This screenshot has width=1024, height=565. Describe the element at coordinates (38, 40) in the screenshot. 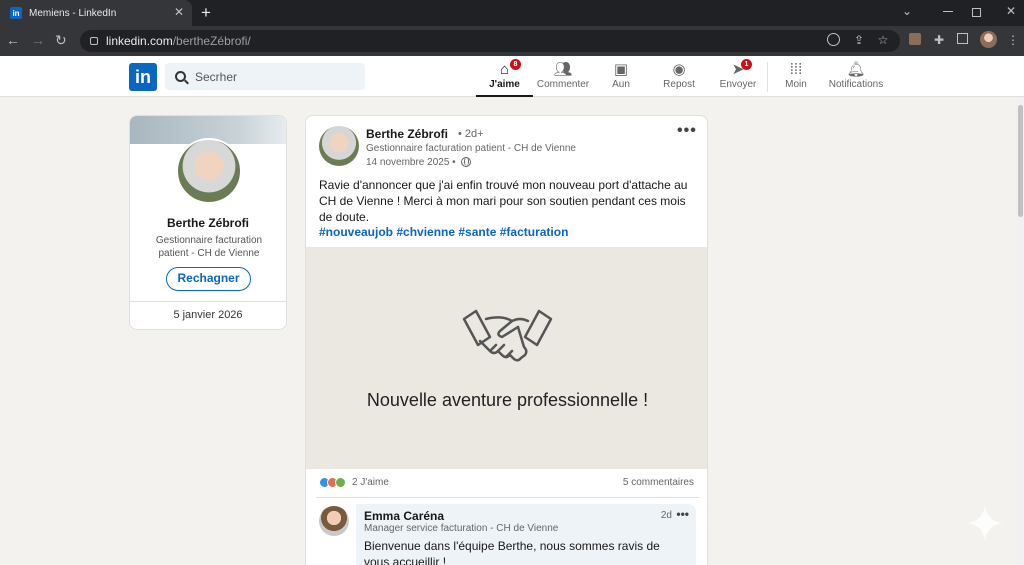

I see `forward-icon: →` at that location.